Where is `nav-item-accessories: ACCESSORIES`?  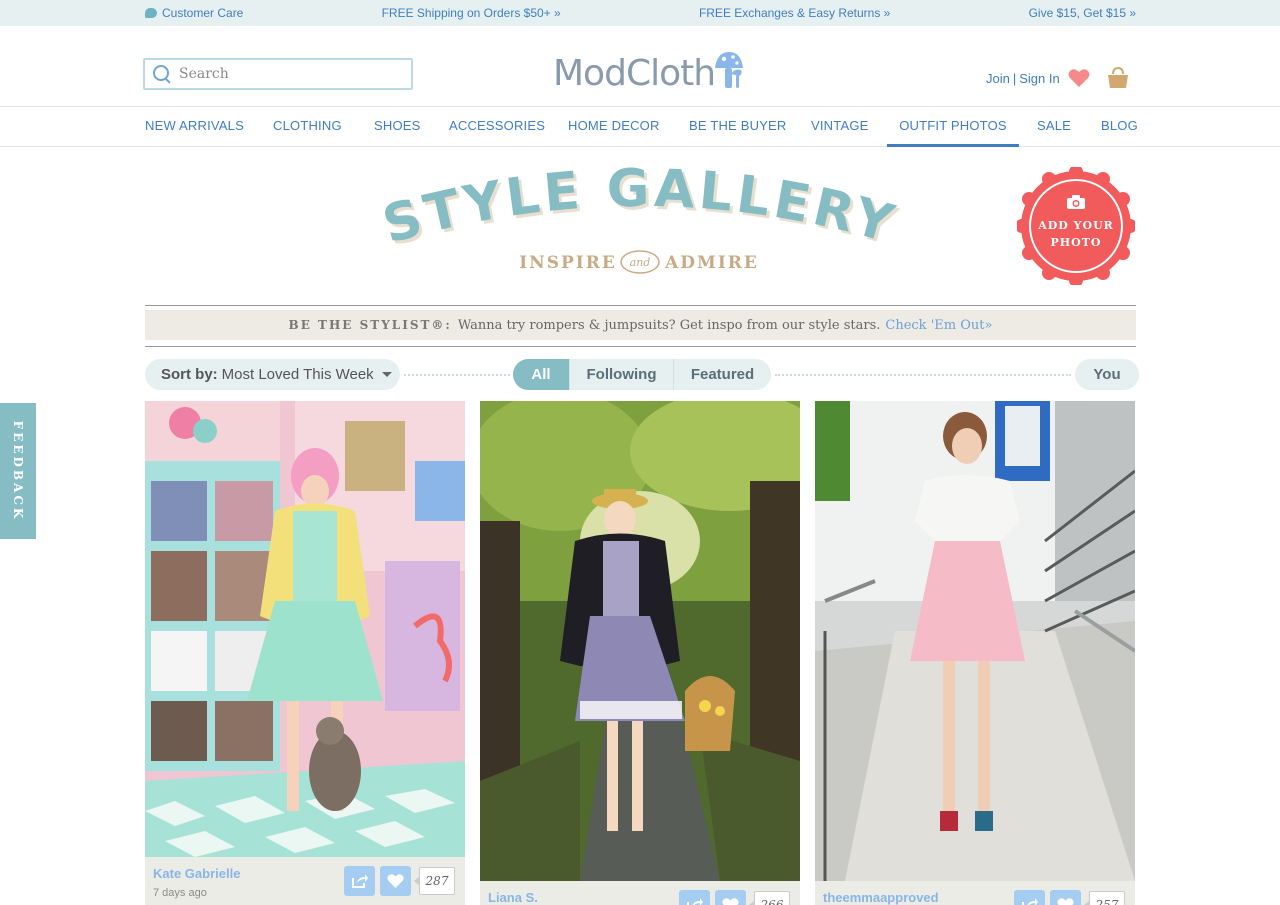 nav-item-accessories: ACCESSORIES is located at coordinates (497, 127).